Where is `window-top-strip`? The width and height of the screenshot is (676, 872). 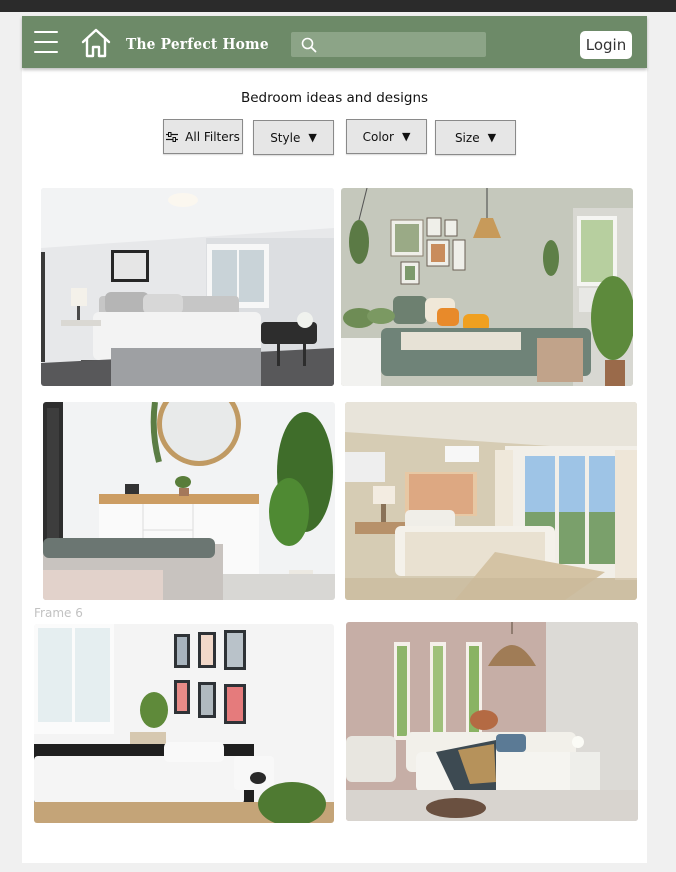 window-top-strip is located at coordinates (338, 6).